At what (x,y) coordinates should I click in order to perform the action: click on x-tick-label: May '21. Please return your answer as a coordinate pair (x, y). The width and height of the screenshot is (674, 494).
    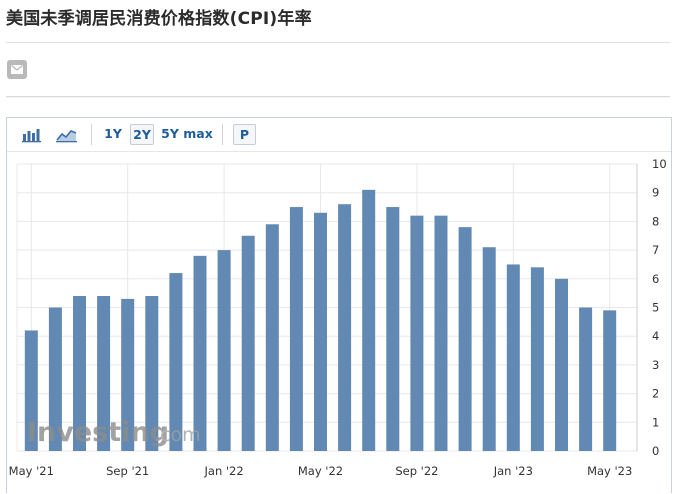
    Looking at the image, I should click on (31, 471).